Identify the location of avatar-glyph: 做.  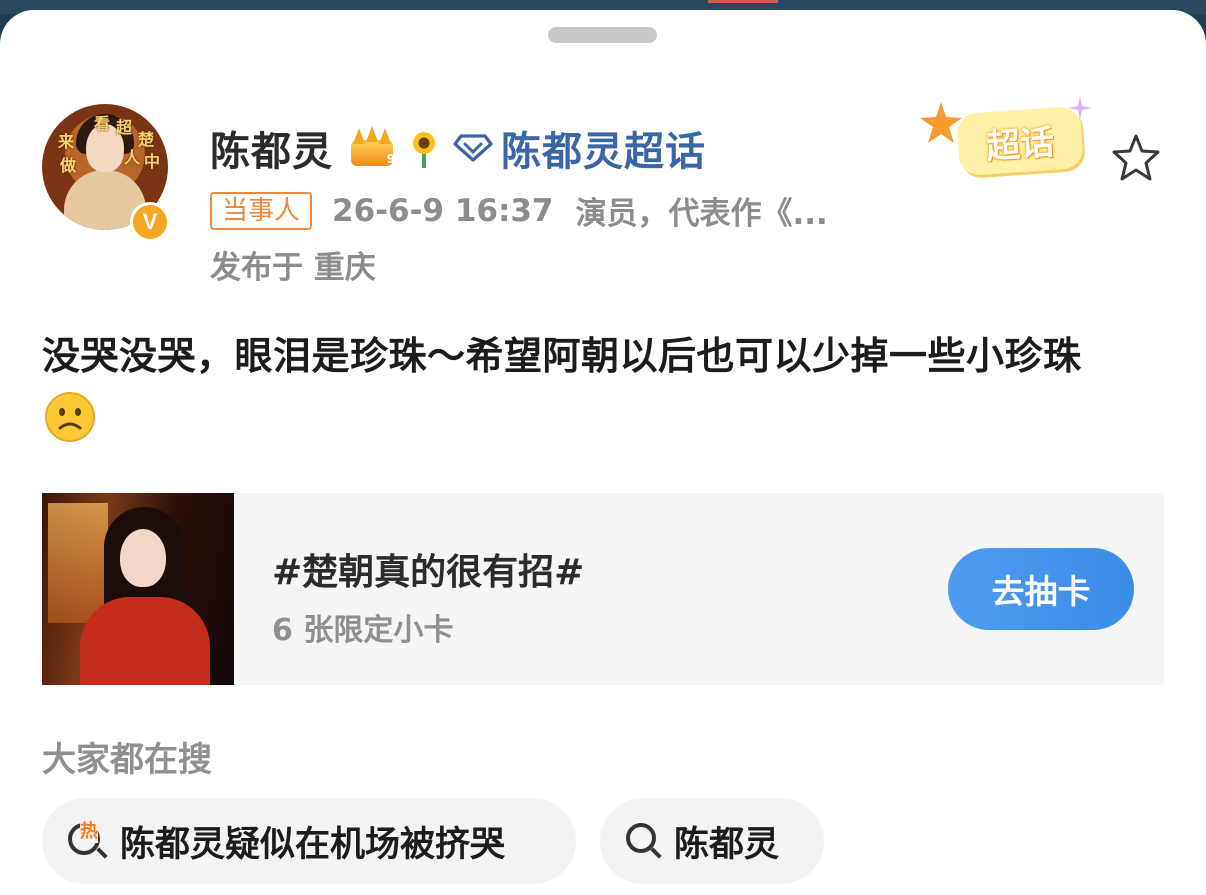
(68, 165).